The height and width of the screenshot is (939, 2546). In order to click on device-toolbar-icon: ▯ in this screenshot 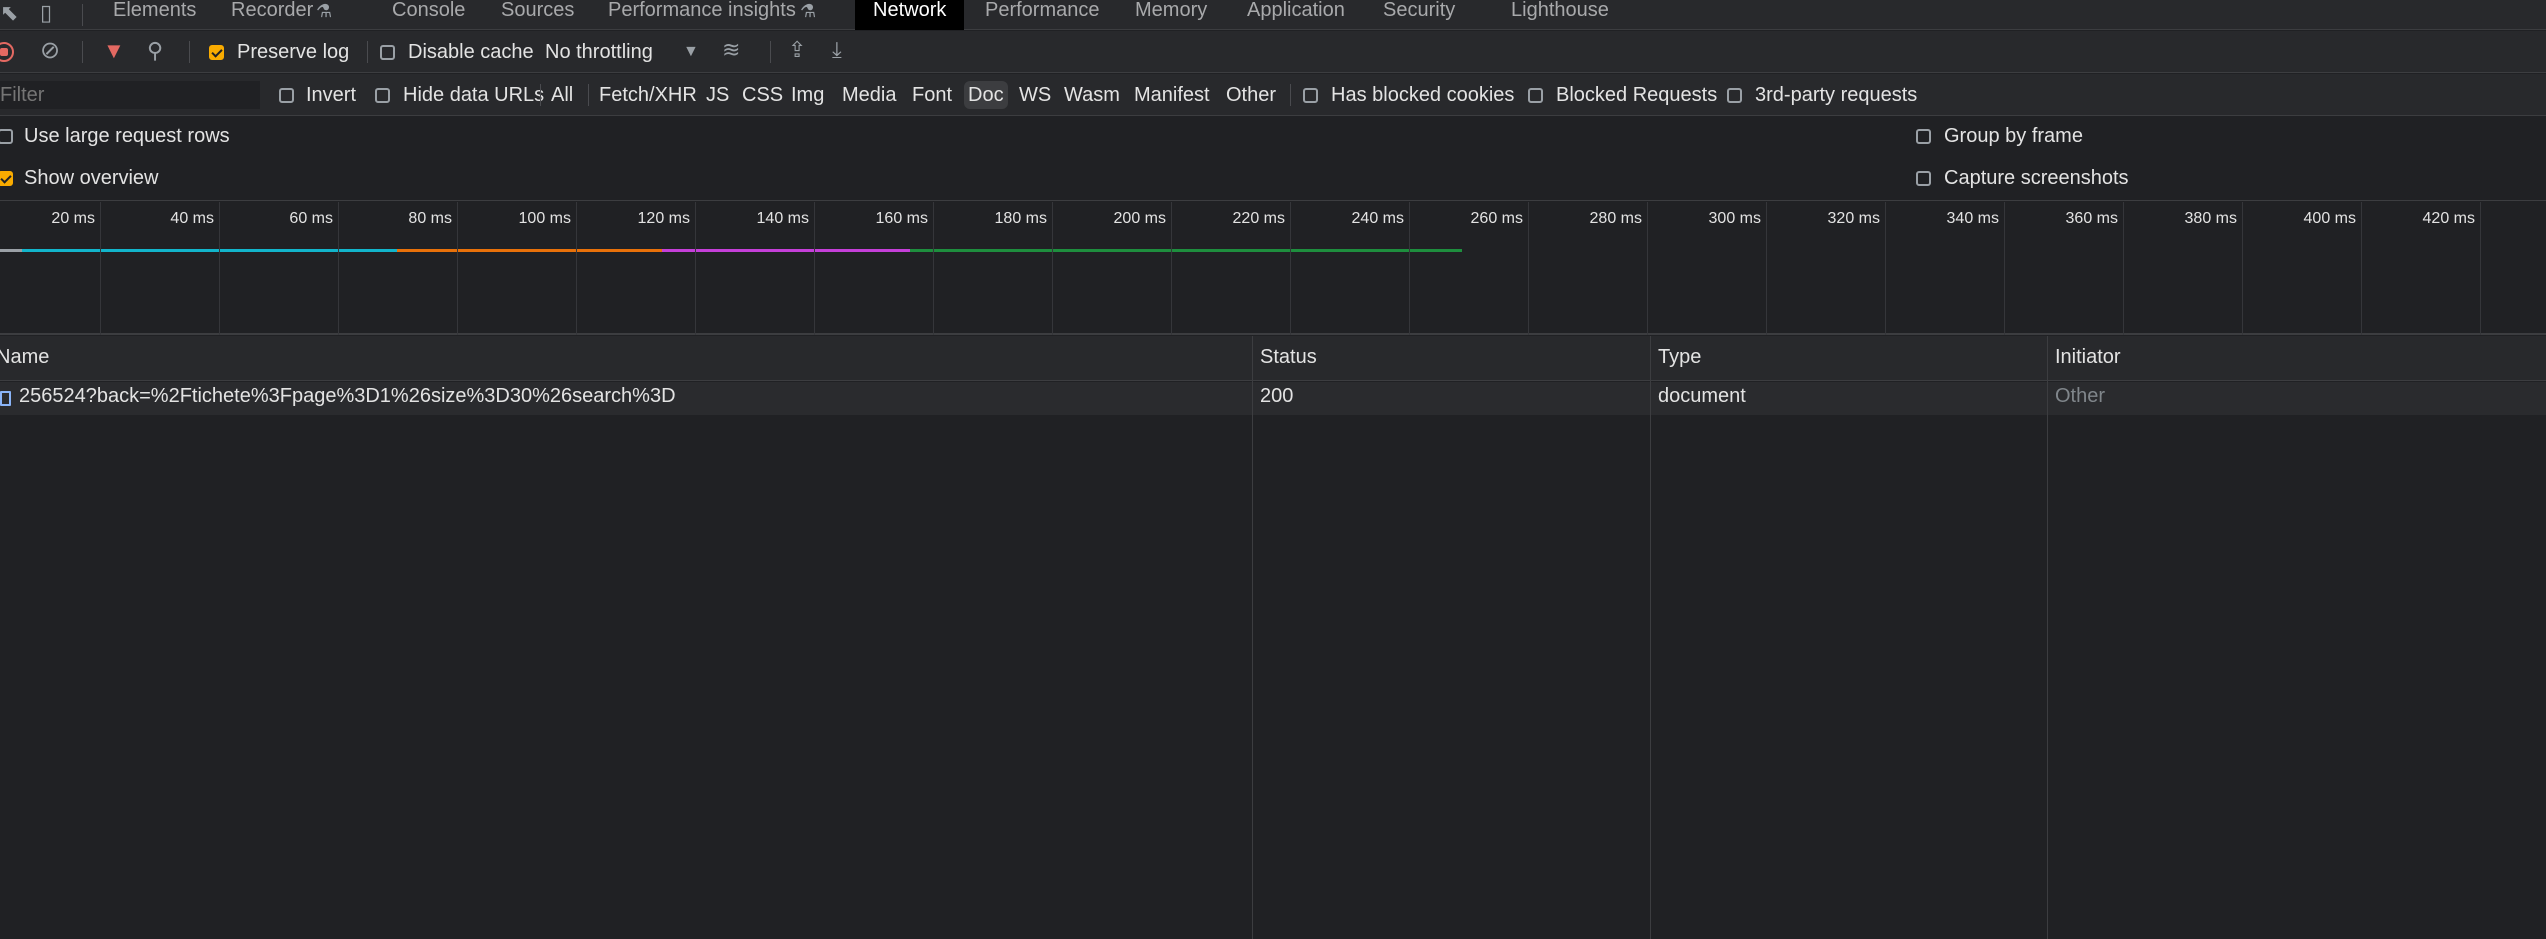, I will do `click(46, 13)`.